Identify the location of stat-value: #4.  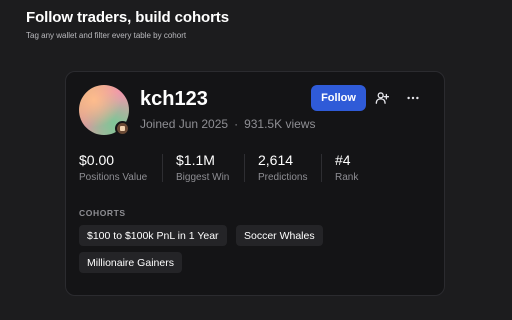
(343, 160).